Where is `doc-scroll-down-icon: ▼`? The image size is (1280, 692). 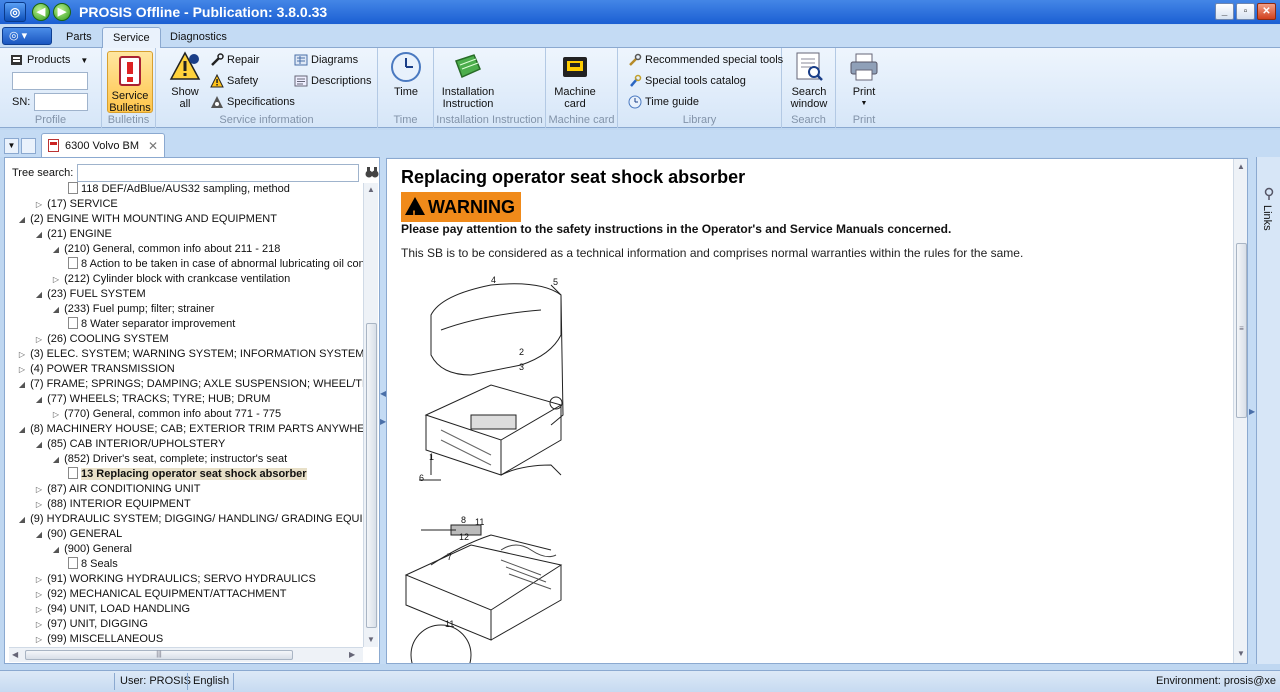
doc-scroll-down-icon: ▼ is located at coordinates (1241, 653).